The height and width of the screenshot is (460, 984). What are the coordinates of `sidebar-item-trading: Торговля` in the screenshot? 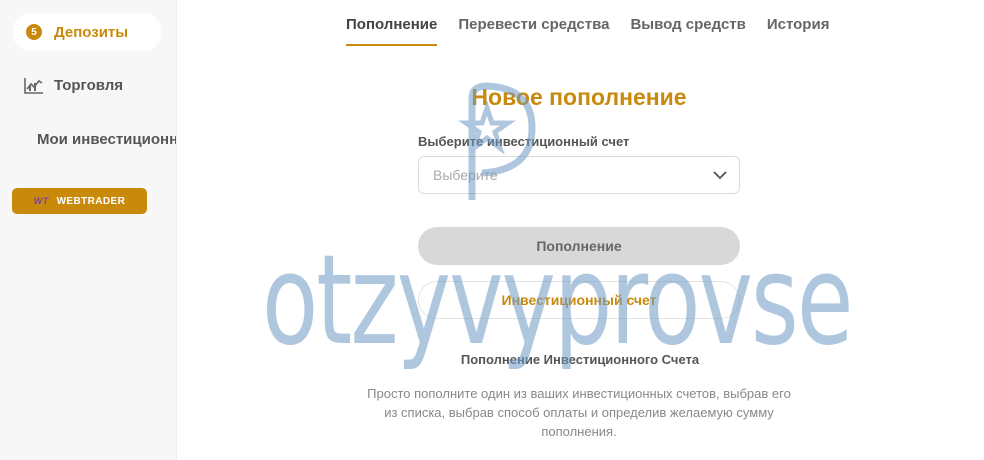 It's located at (67, 85).